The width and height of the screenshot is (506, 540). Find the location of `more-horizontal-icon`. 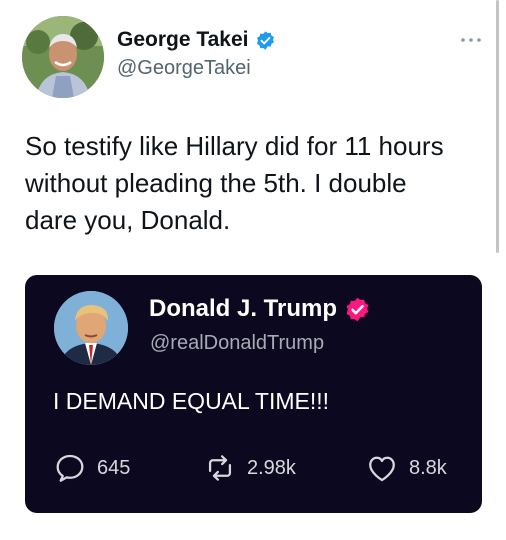

more-horizontal-icon is located at coordinates (471, 40).